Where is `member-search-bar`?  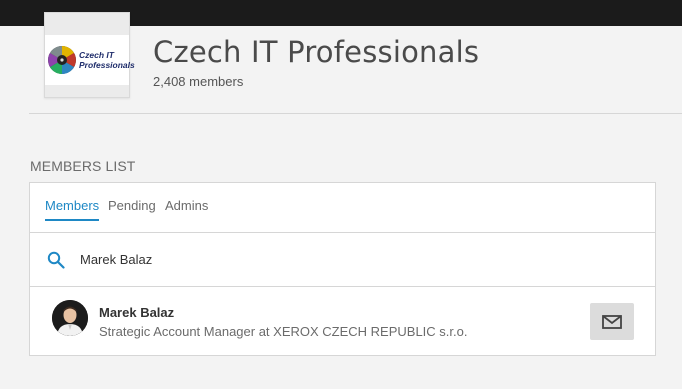
member-search-bar is located at coordinates (342, 259).